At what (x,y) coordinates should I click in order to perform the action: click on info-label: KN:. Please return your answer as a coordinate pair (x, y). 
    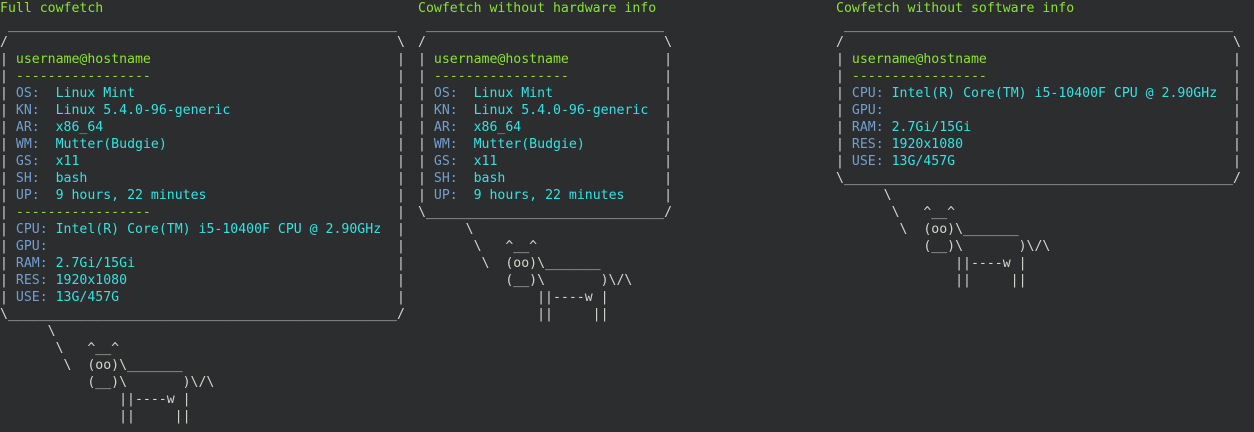
    Looking at the image, I should click on (27, 110).